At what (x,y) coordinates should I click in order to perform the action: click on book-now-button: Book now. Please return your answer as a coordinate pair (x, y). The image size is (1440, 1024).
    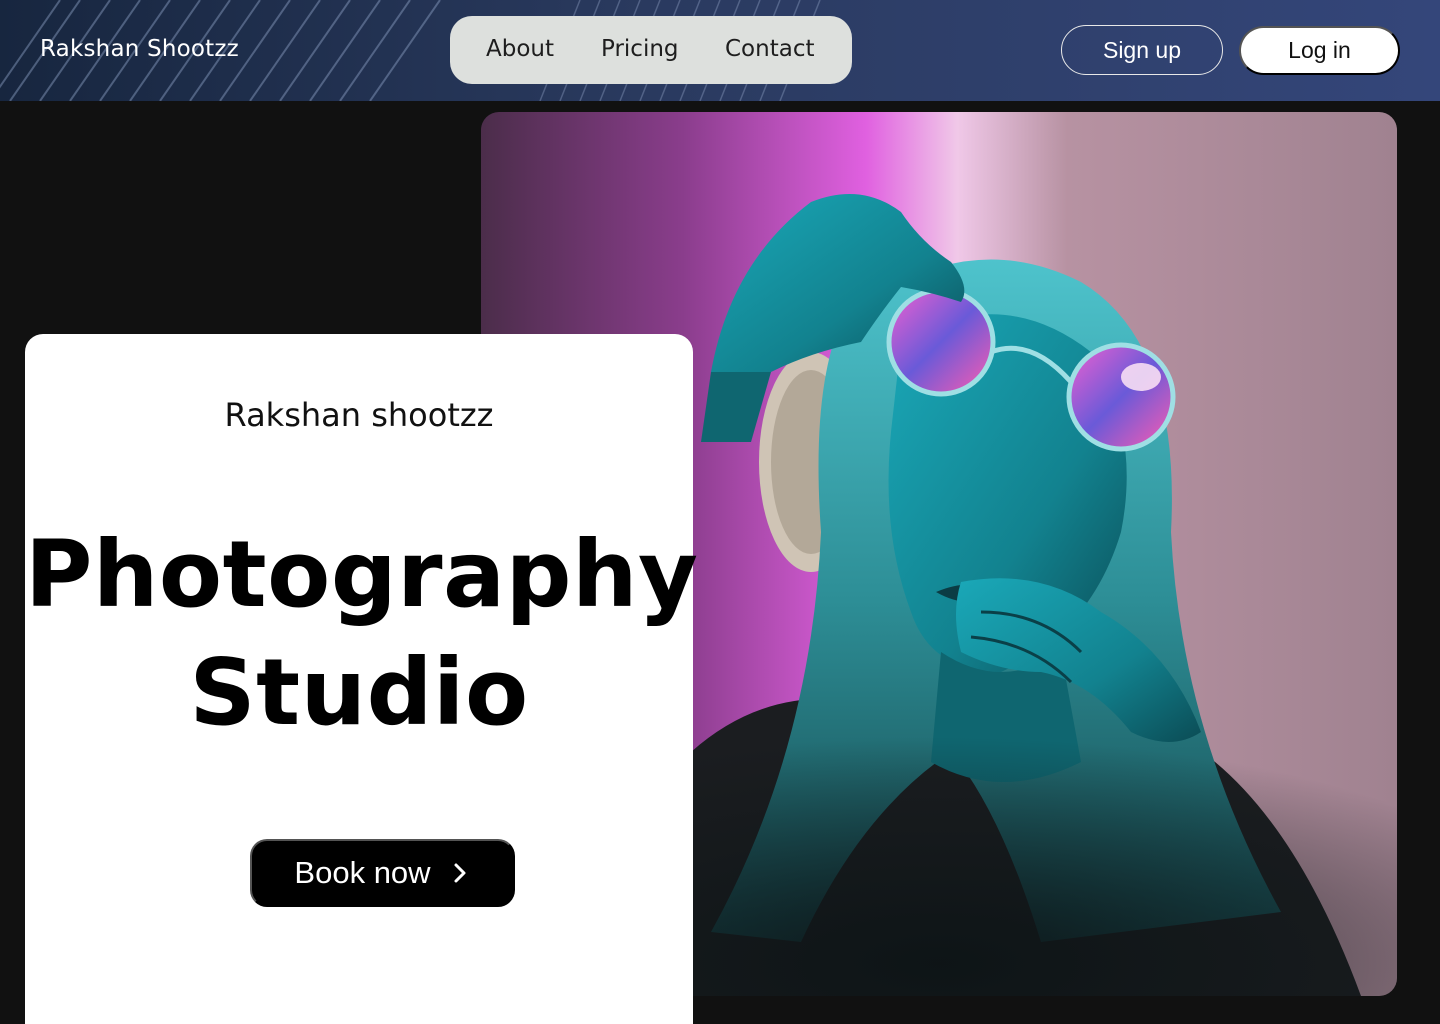
    Looking at the image, I should click on (382, 873).